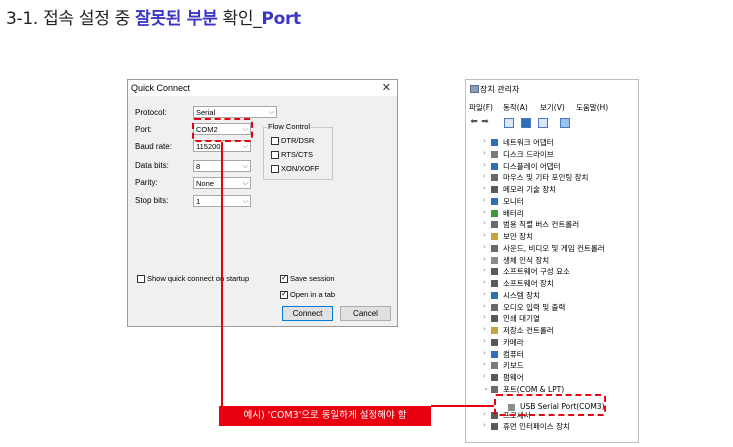 This screenshot has height=447, width=733. I want to click on usb-icon, so click(494, 225).